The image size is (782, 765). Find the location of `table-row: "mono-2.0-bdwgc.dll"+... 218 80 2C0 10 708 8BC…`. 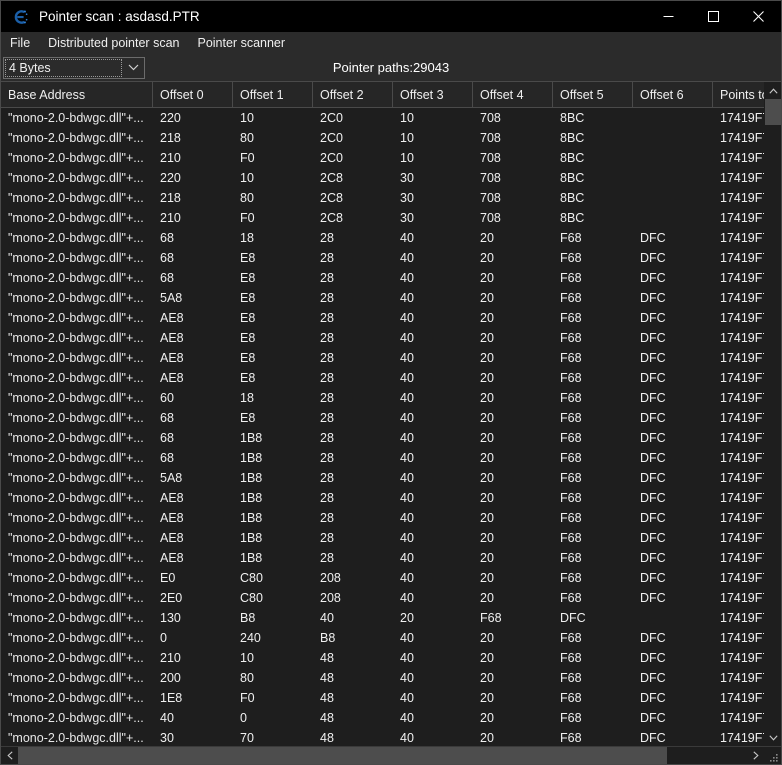

table-row: "mono-2.0-bdwgc.dll"+... 218 80 2C0 10 708 8BC… is located at coordinates (382, 138).